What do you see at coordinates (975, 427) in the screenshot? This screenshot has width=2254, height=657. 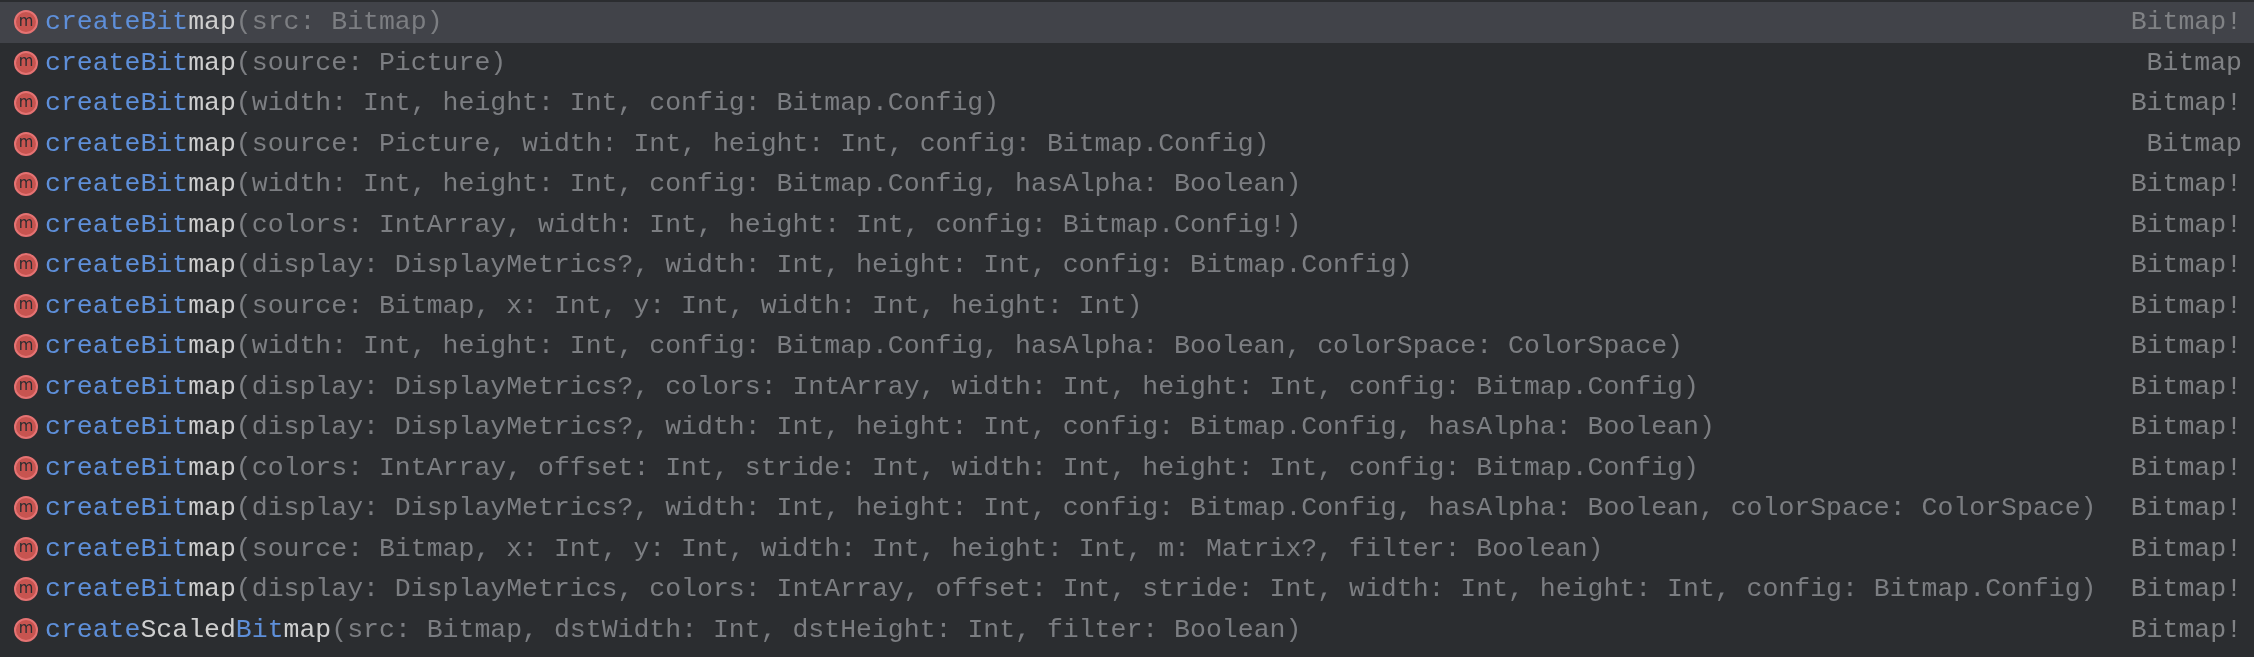 I see `method-parameters: (display: DisplayMetrics?, width: Int, height: Int, config: Bitmap.Config, hasAlpha: Boolean)` at bounding box center [975, 427].